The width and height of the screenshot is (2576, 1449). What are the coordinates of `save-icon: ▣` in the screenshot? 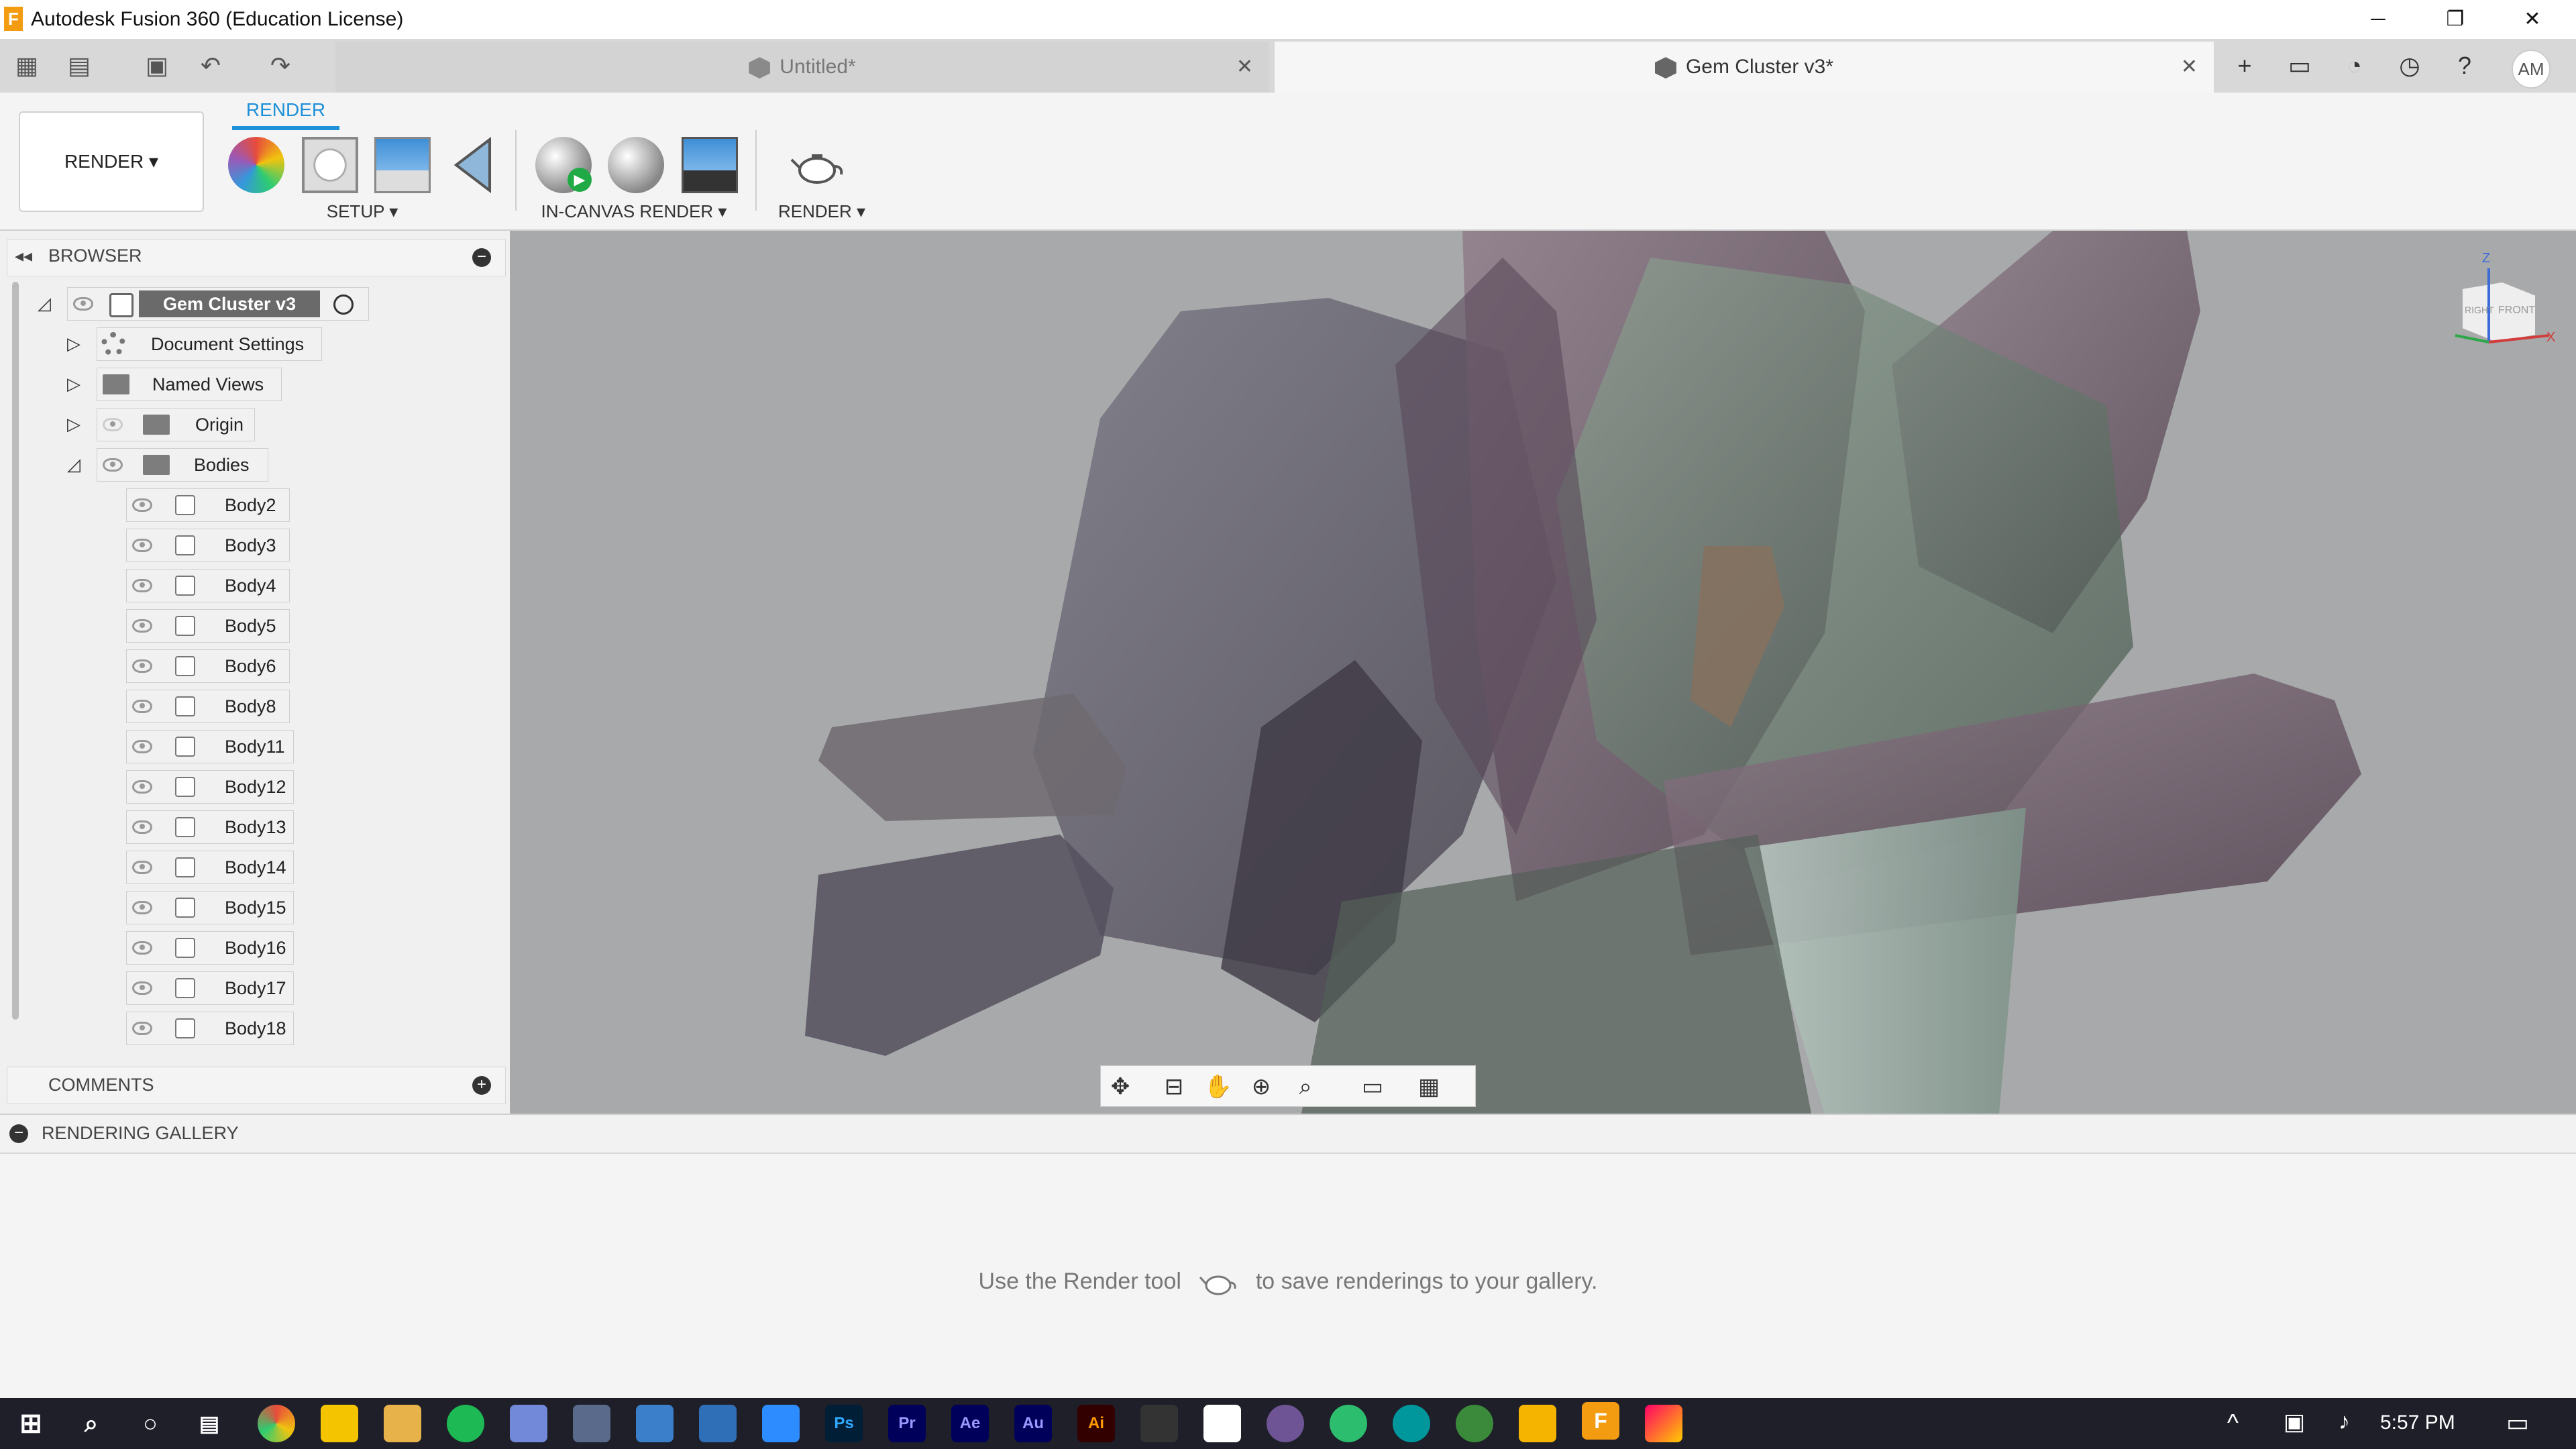 It's located at (157, 66).